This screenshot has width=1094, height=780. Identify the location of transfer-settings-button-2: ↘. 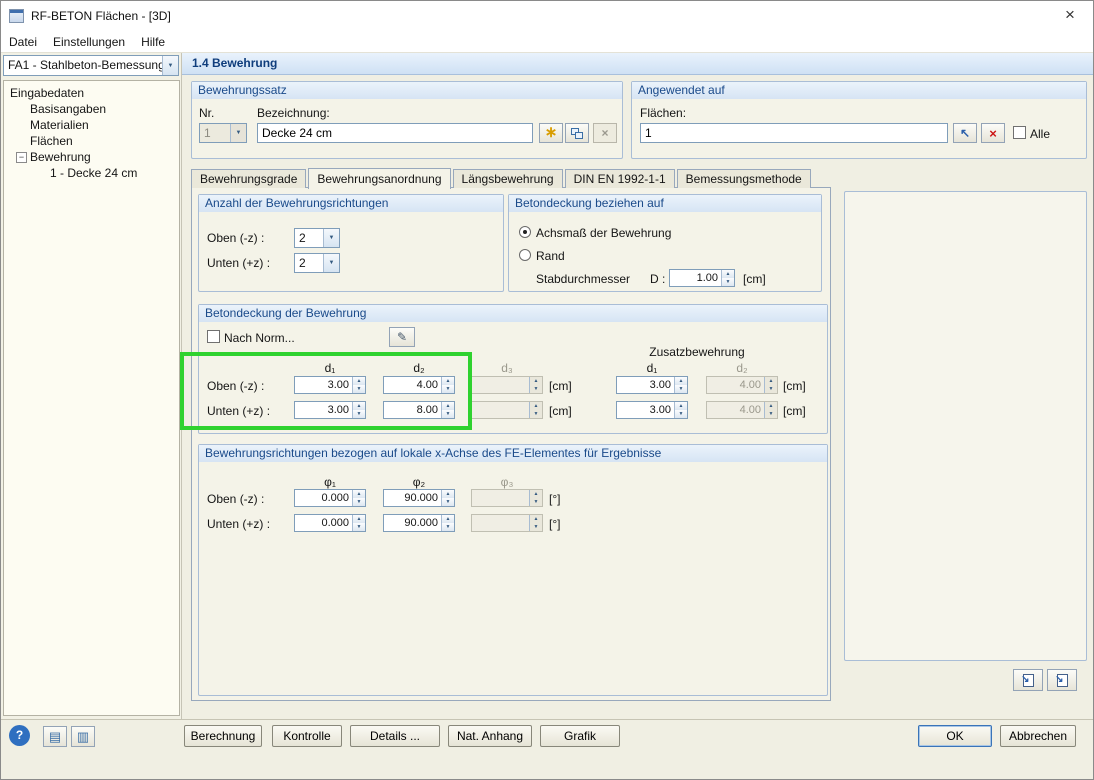
(1062, 680).